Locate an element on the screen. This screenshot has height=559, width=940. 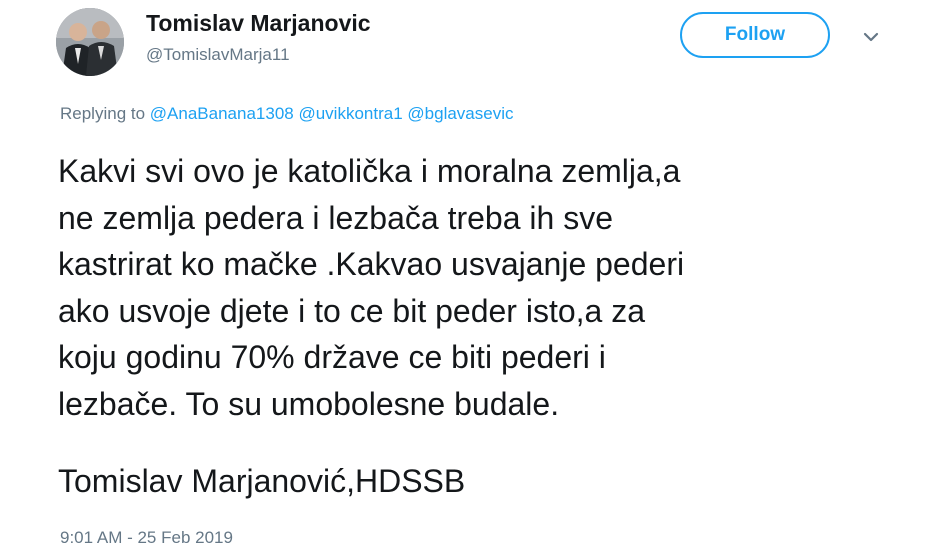
chevron-down-icon is located at coordinates (871, 37).